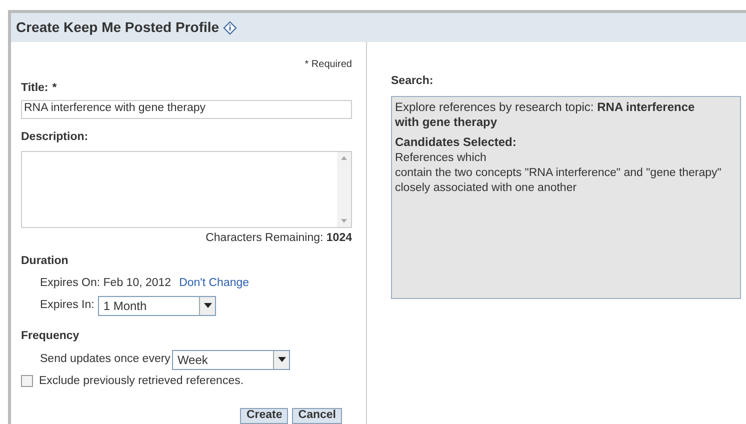 Image resolution: width=746 pixels, height=424 pixels. I want to click on field-label: Title:, so click(34, 88).